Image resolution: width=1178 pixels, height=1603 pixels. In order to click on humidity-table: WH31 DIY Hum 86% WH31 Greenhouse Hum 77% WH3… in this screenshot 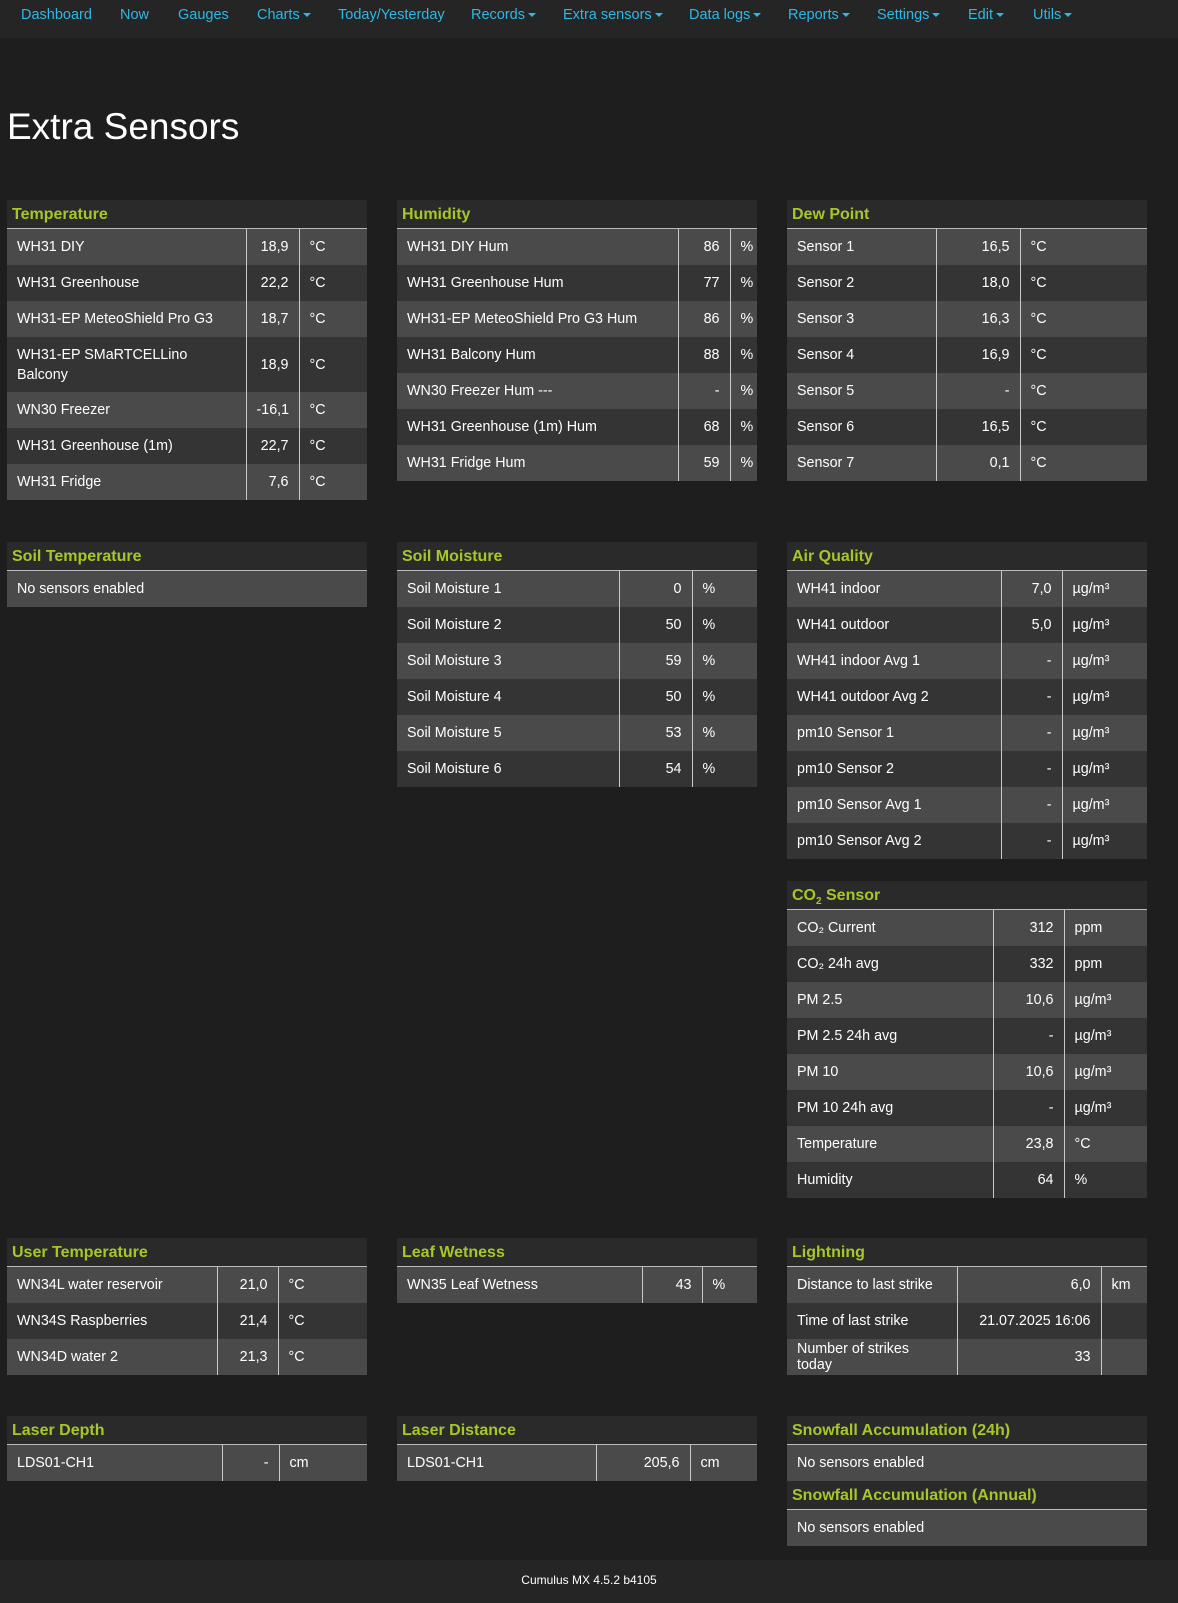, I will do `click(577, 355)`.